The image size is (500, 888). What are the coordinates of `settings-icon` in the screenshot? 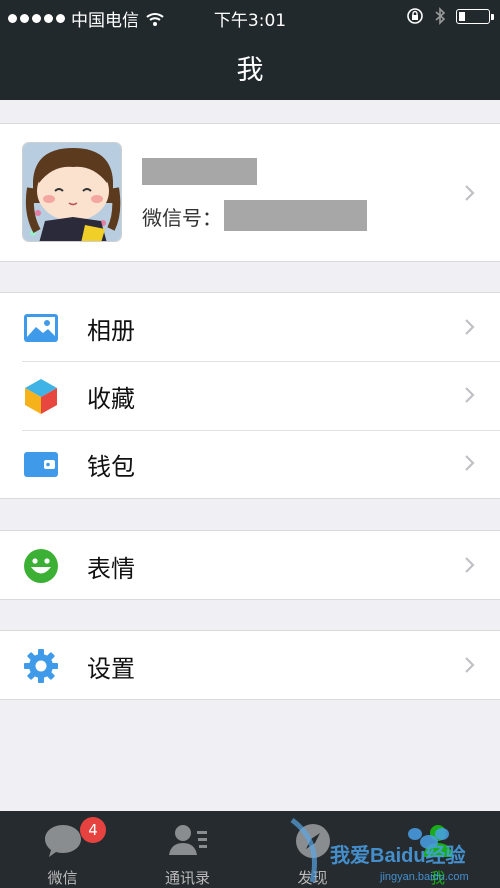 It's located at (41, 666).